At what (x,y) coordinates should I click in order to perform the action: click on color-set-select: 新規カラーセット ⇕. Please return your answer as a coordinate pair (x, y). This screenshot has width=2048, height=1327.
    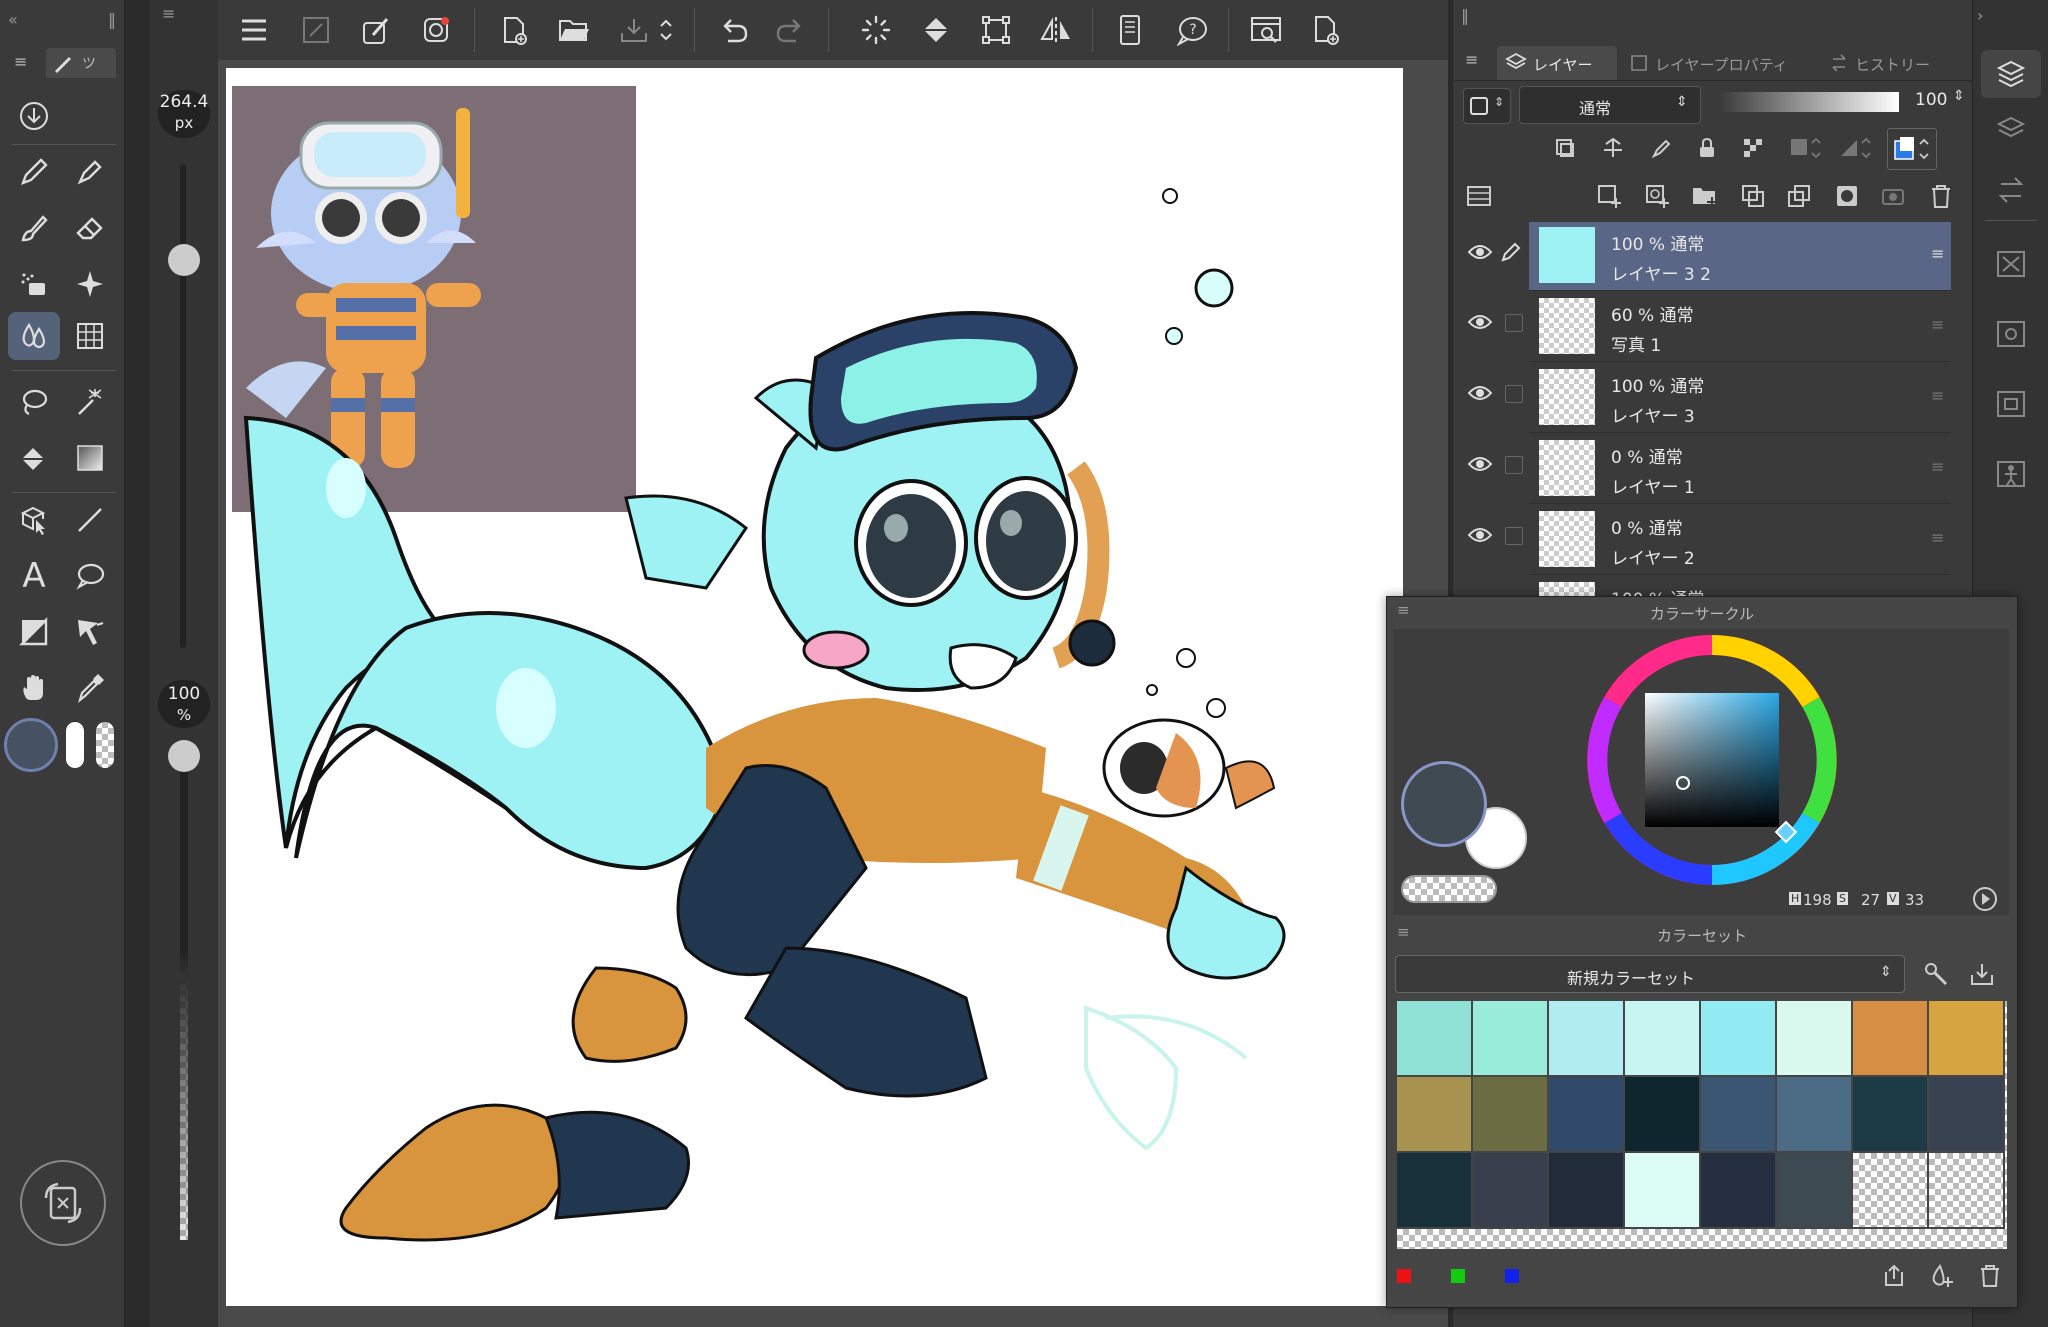
    Looking at the image, I should click on (1650, 974).